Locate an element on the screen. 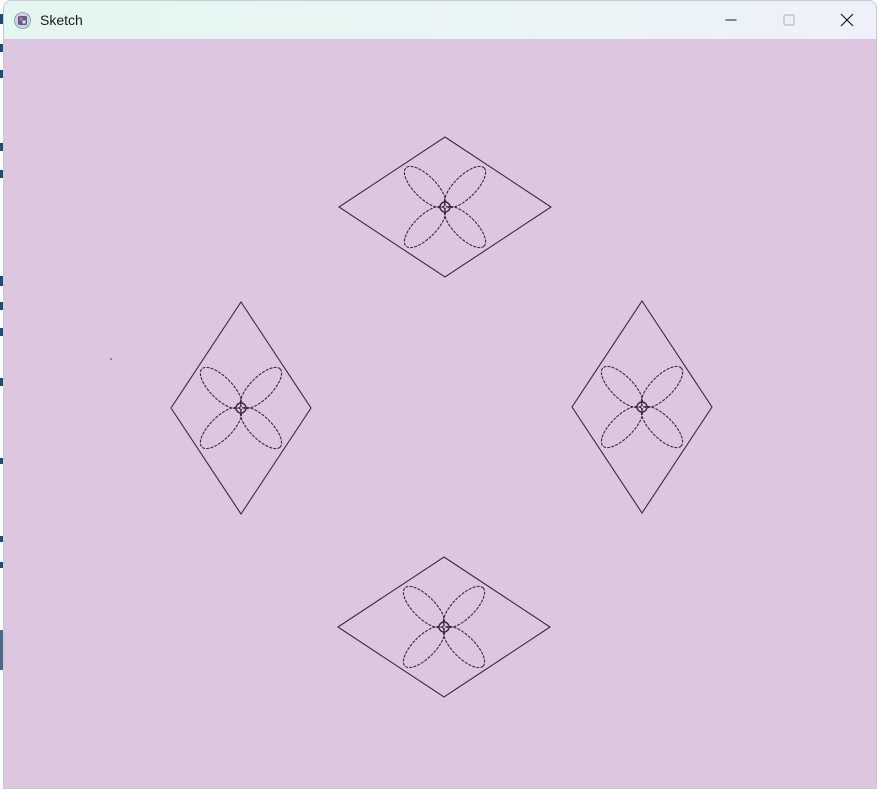 This screenshot has width=878, height=790. title-bar: Sketch is located at coordinates (440, 20).